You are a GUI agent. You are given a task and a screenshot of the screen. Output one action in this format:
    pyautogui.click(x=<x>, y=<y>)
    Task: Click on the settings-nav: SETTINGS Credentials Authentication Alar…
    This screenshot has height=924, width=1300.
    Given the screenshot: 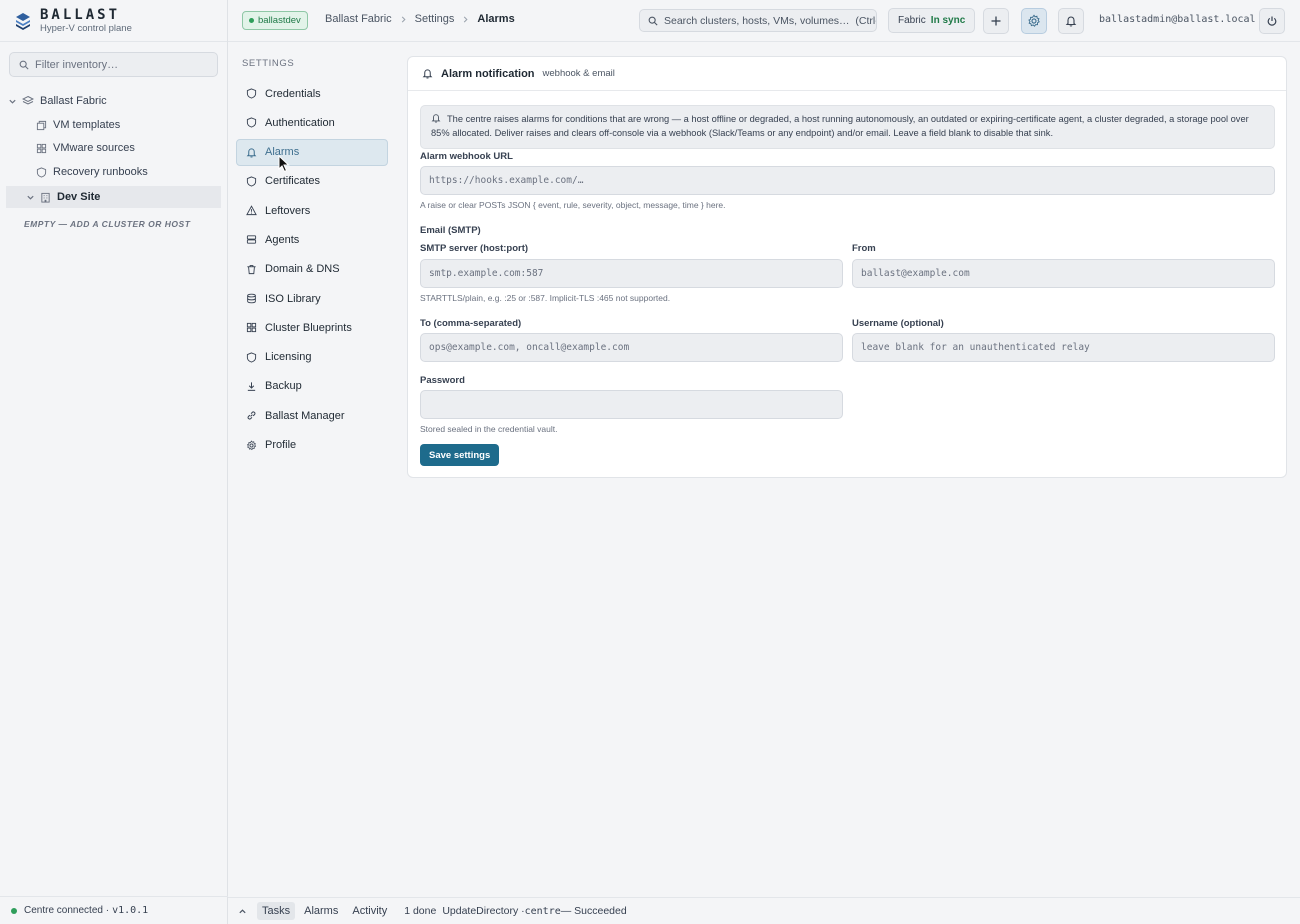 What is the action you would take?
    pyautogui.click(x=312, y=259)
    